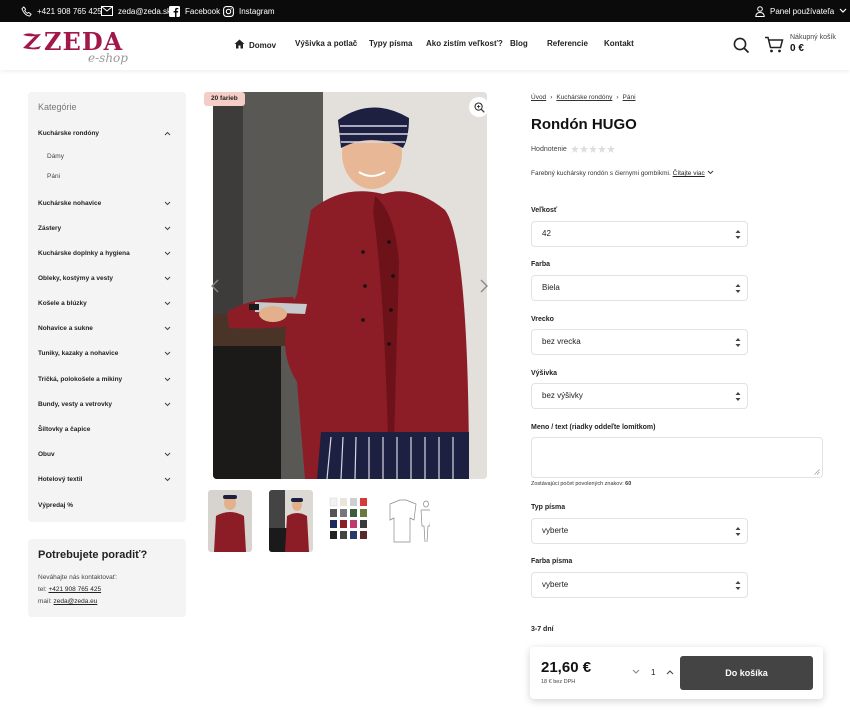  I want to click on rating-label: Hodnotenie, so click(549, 149).